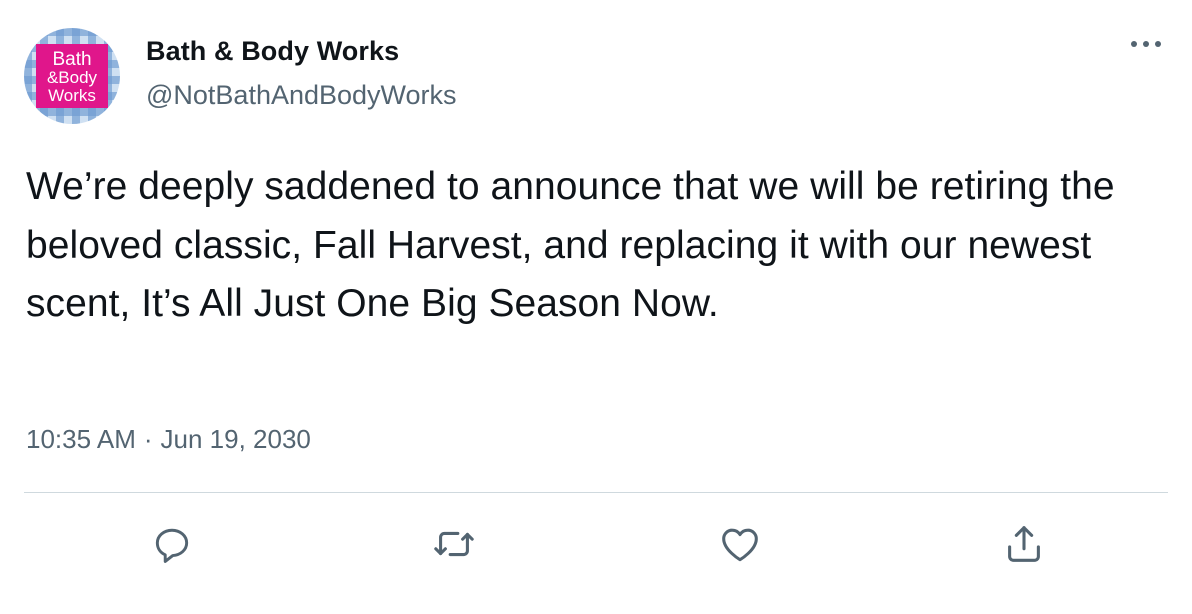  I want to click on reply-button, so click(172, 544).